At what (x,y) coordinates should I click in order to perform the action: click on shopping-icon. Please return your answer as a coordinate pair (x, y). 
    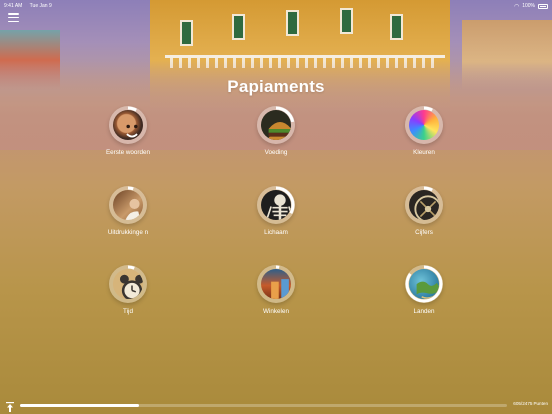
    Looking at the image, I should click on (276, 284).